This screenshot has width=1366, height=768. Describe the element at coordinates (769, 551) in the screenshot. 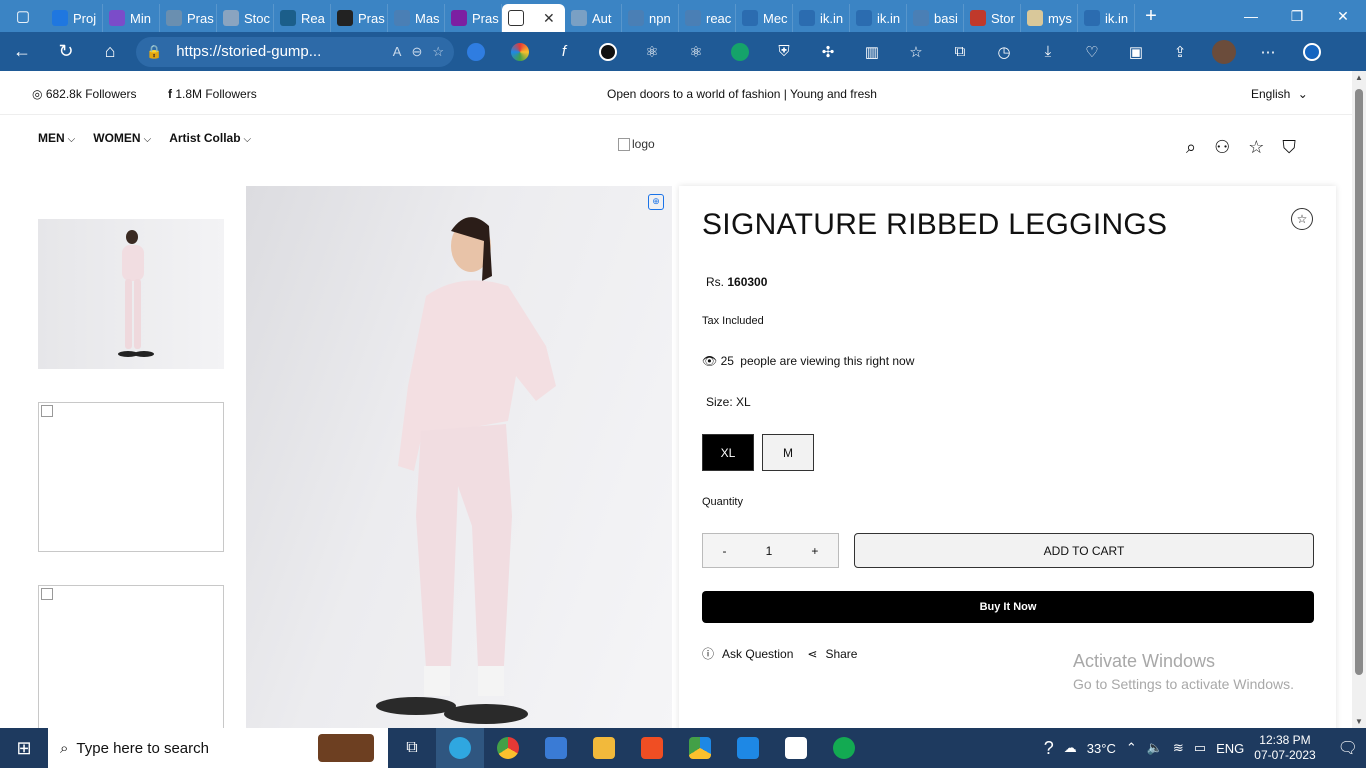

I see `quantity-value: 1` at that location.